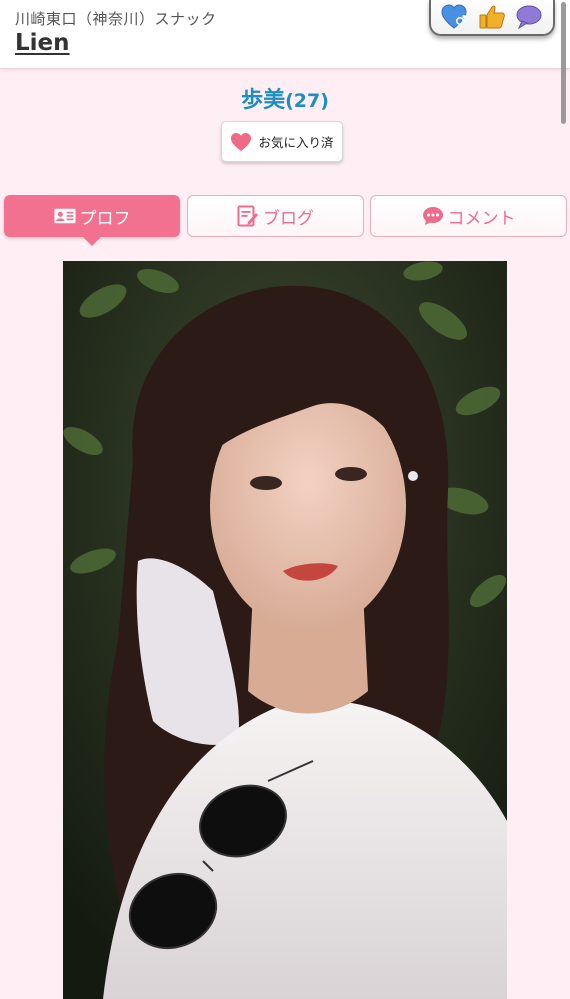 Image resolution: width=570 pixels, height=999 pixels. Describe the element at coordinates (529, 17) in the screenshot. I see `speech-bubble-icon` at that location.